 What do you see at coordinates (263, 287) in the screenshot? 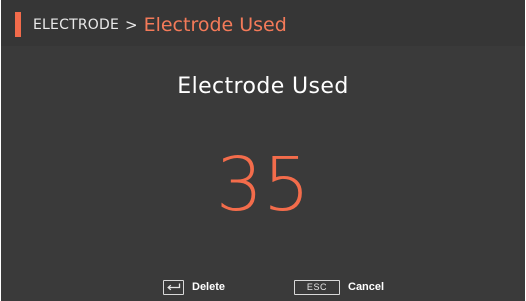
I see `key-hints-footer: Delete ESC Cancel` at bounding box center [263, 287].